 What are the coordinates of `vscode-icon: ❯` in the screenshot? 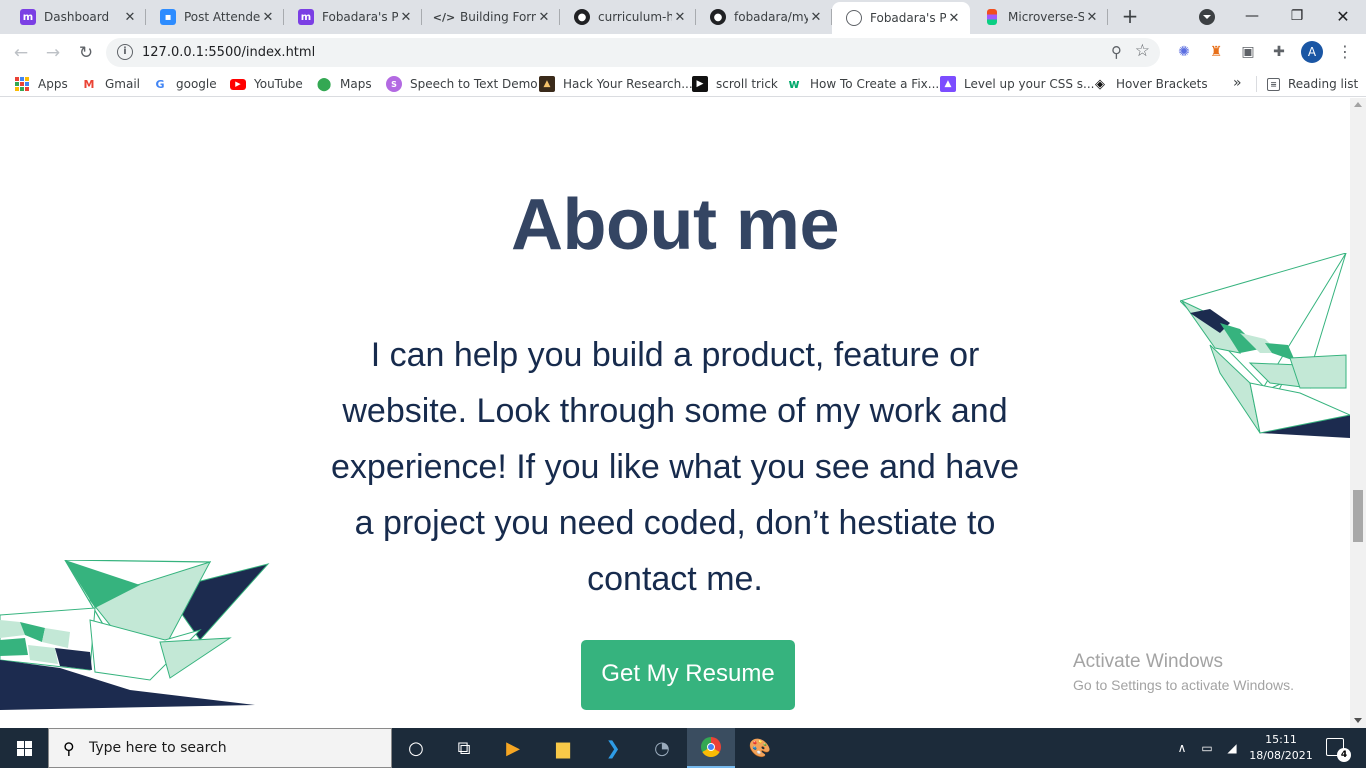 It's located at (613, 748).